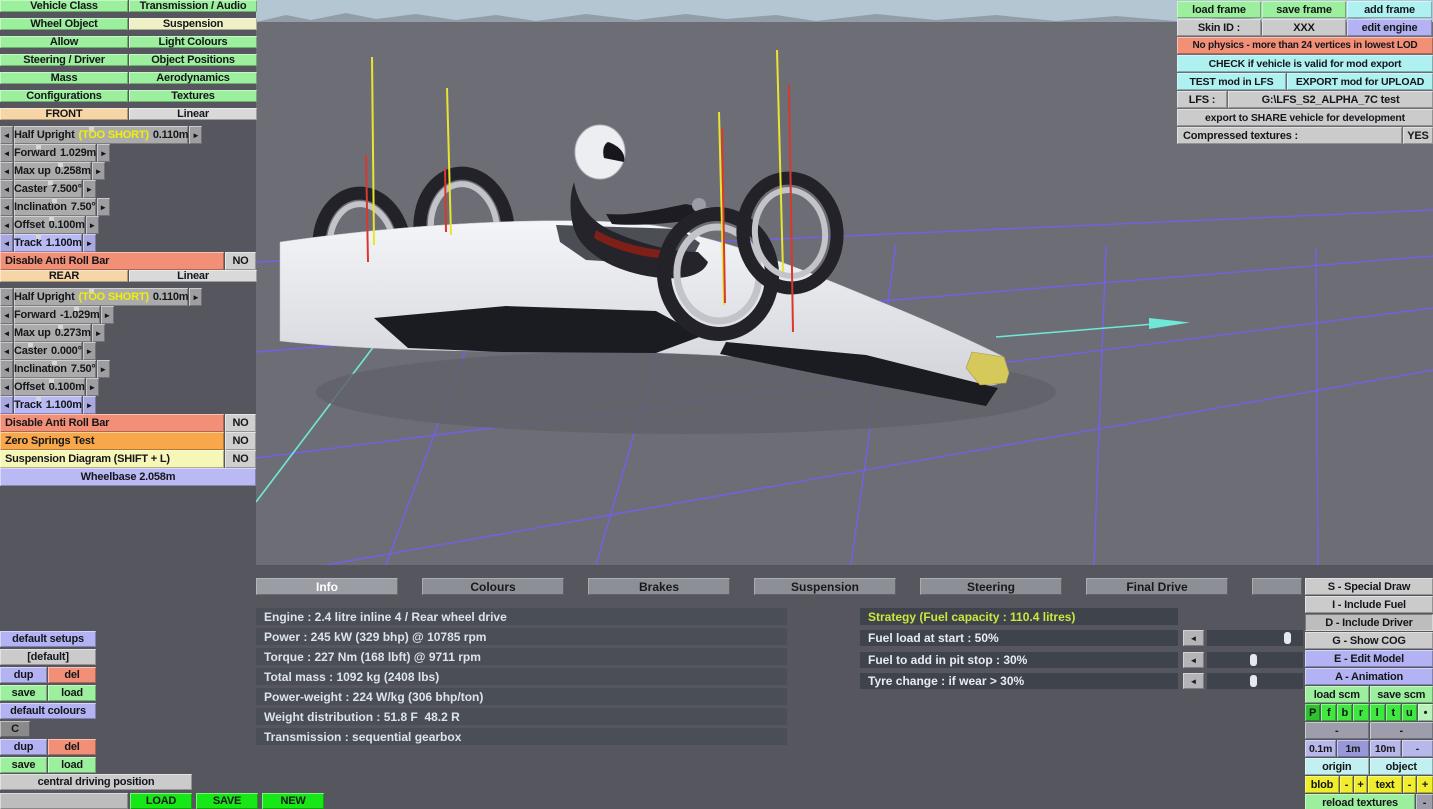 This screenshot has width=1433, height=809. I want to click on suspension-diagram-value: NO, so click(240, 459).